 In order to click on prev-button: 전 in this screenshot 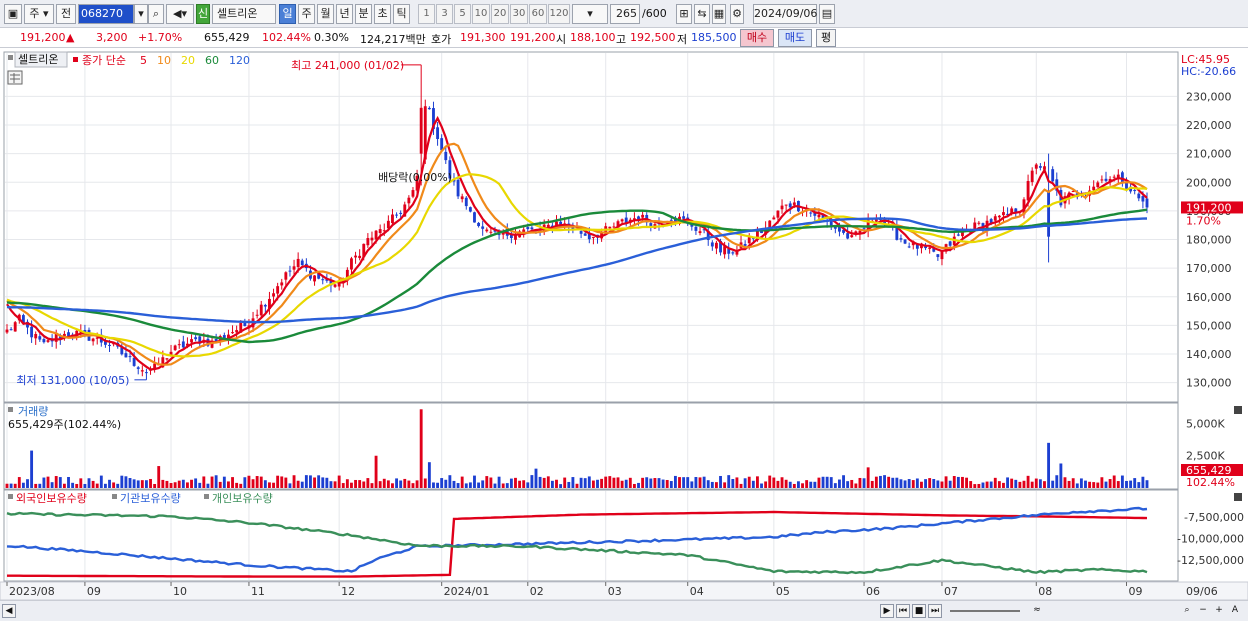, I will do `click(66, 14)`.